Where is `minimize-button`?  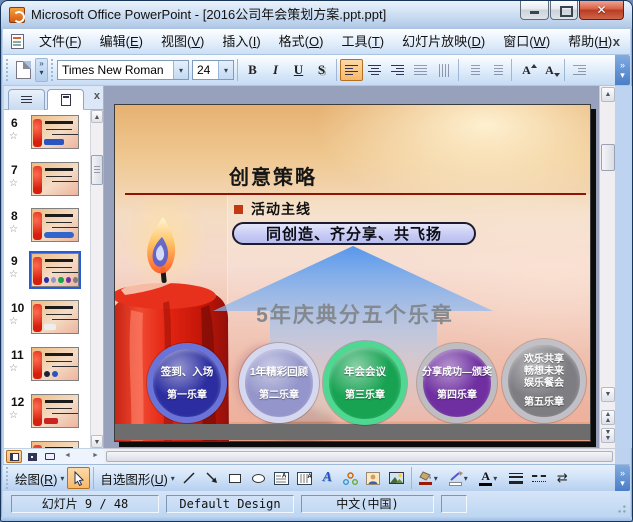
minimize-button is located at coordinates (534, 10).